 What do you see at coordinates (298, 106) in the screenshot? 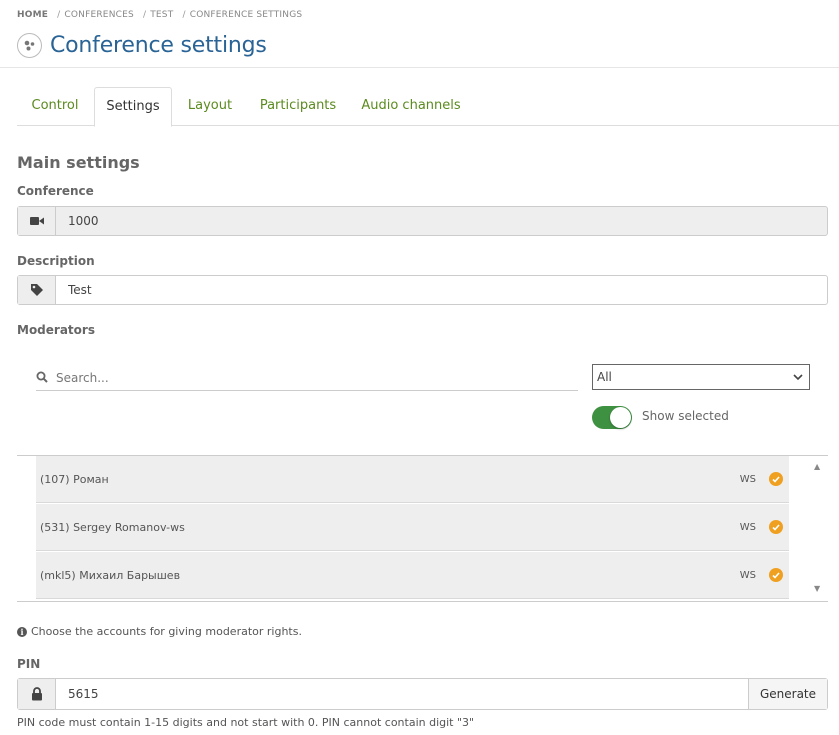
I see `tab-participants: Participants` at bounding box center [298, 106].